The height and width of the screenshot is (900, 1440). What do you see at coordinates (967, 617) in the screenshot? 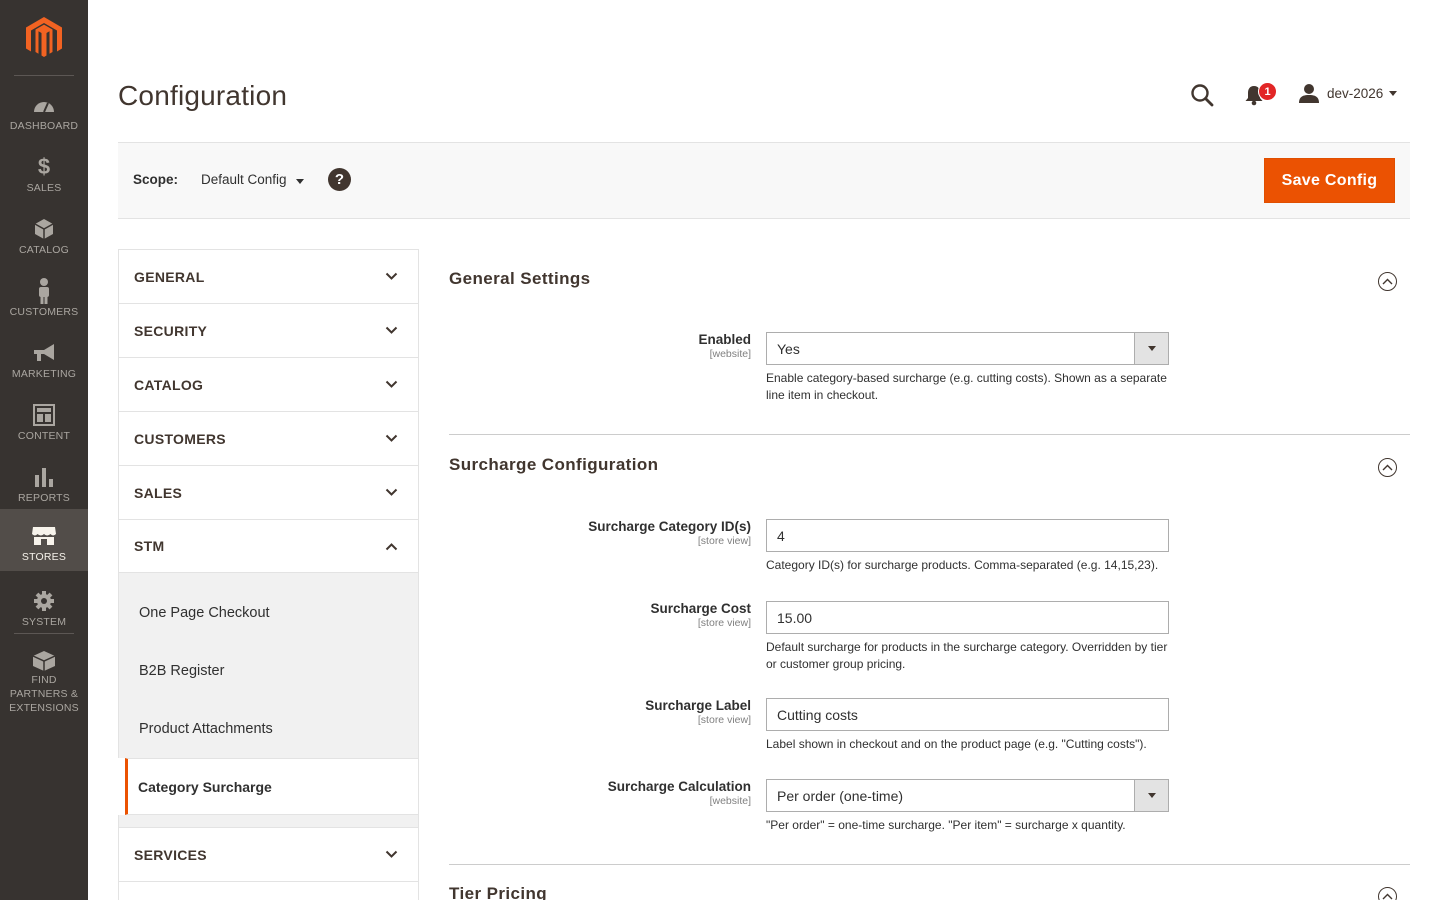
I see `surcharge-cost-input: 15.00` at bounding box center [967, 617].